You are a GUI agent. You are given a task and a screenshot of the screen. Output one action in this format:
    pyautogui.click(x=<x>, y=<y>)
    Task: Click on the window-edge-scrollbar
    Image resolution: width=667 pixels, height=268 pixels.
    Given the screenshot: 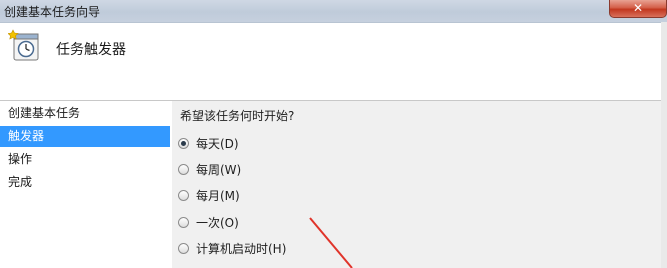 What is the action you would take?
    pyautogui.click(x=664, y=145)
    